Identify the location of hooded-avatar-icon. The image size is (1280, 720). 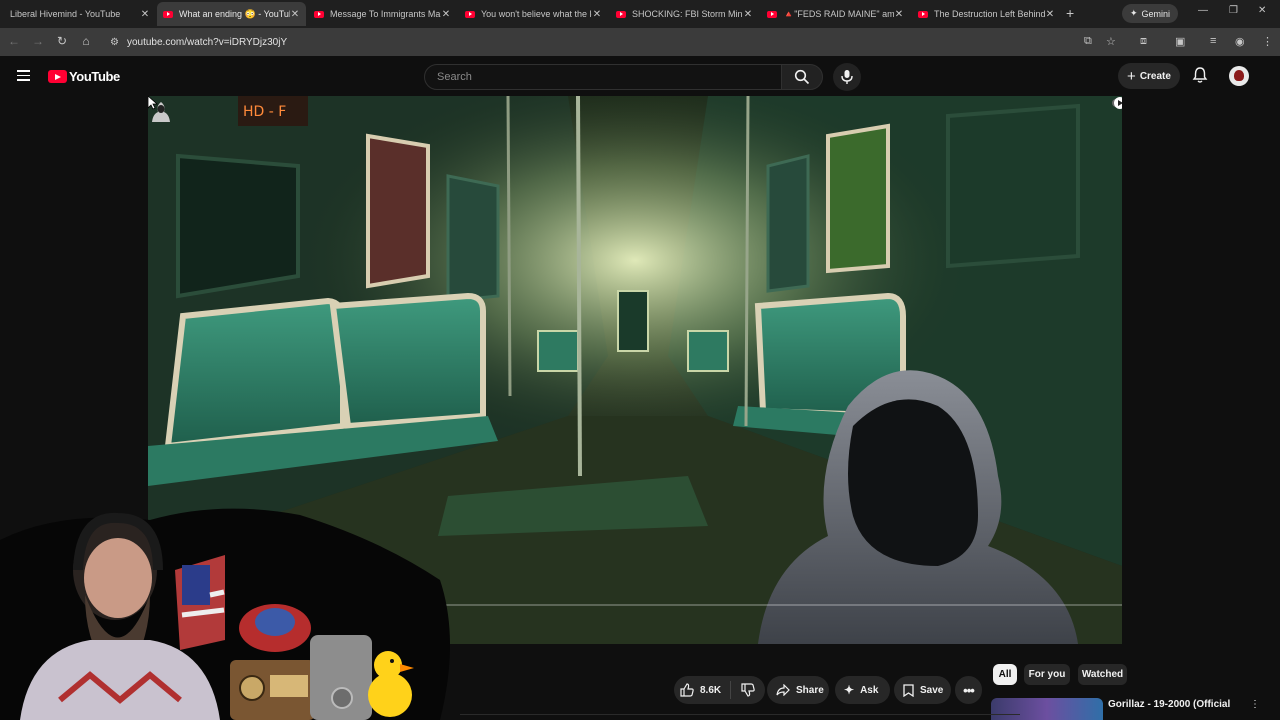
(161, 112).